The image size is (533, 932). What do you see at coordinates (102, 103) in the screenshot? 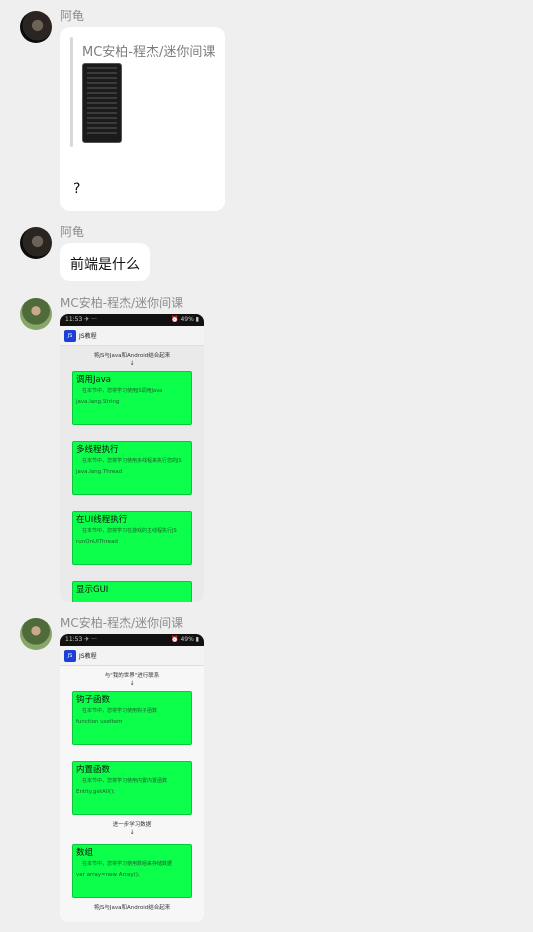
I see `quoted-image-thumbnail` at bounding box center [102, 103].